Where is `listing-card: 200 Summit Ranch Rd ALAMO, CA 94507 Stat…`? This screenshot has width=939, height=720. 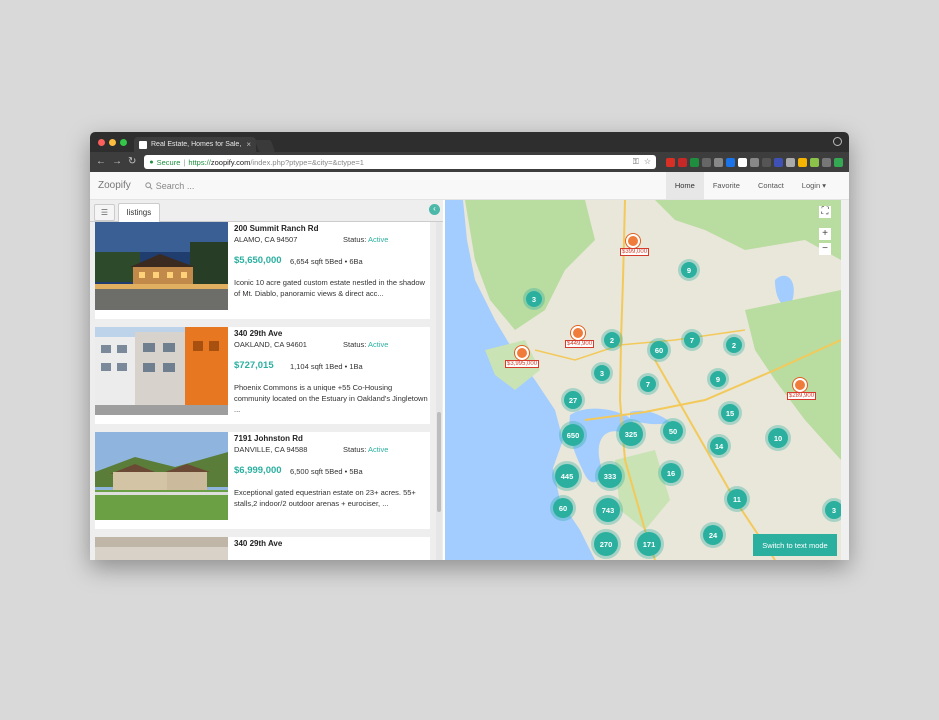
listing-card: 200 Summit Ranch Rd ALAMO, CA 94507 Stat… is located at coordinates (262, 270).